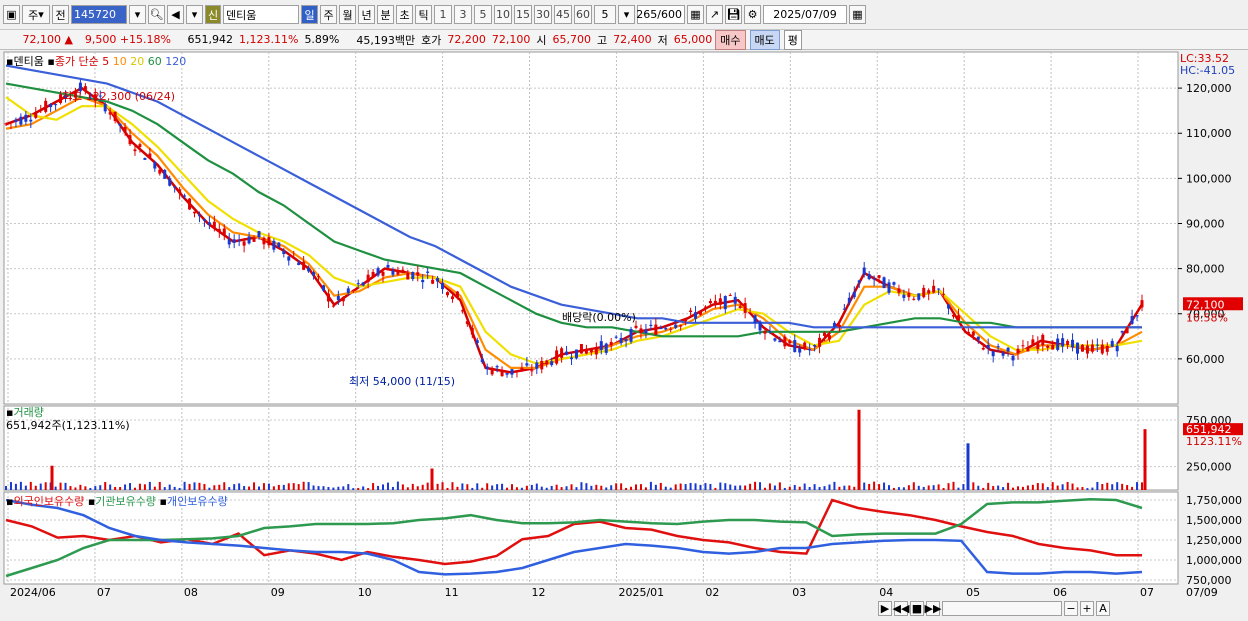  I want to click on rewind-icon: ◀◀, so click(901, 608).